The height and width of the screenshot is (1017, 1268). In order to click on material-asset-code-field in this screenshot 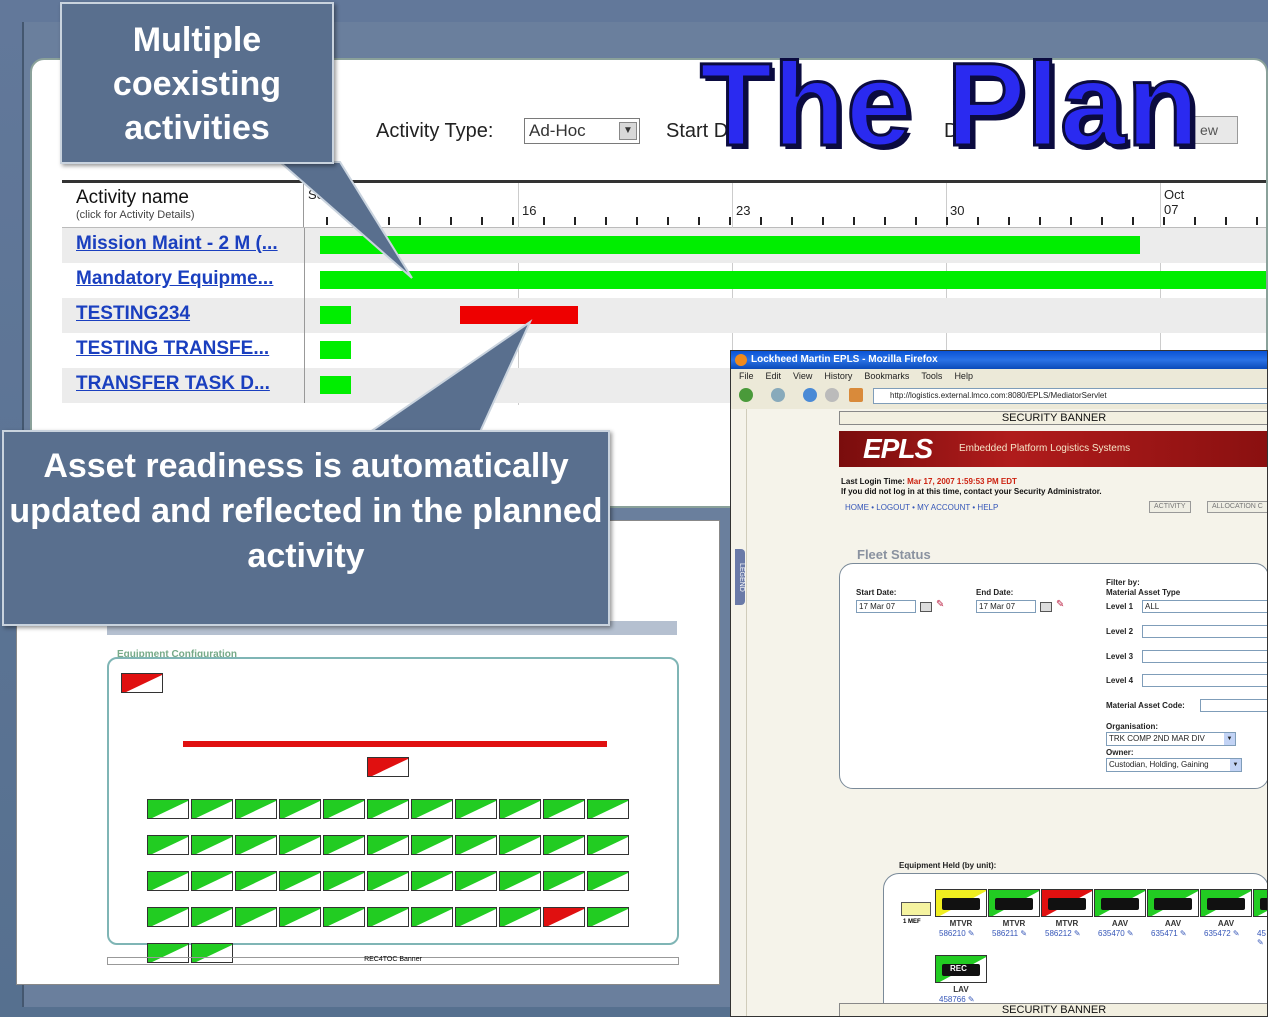, I will do `click(1233, 705)`.